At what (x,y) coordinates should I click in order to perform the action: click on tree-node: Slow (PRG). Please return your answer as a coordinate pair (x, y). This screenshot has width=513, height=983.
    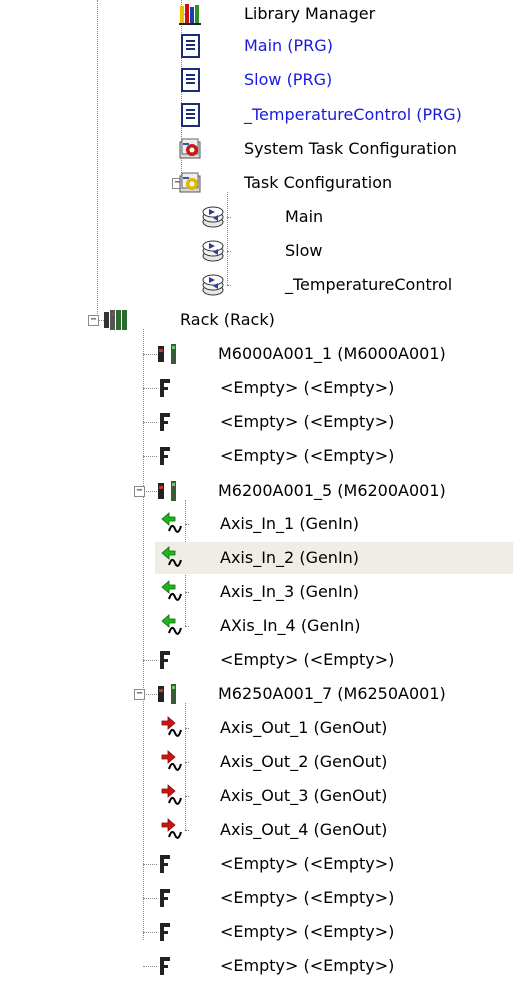
    Looking at the image, I should click on (256, 80).